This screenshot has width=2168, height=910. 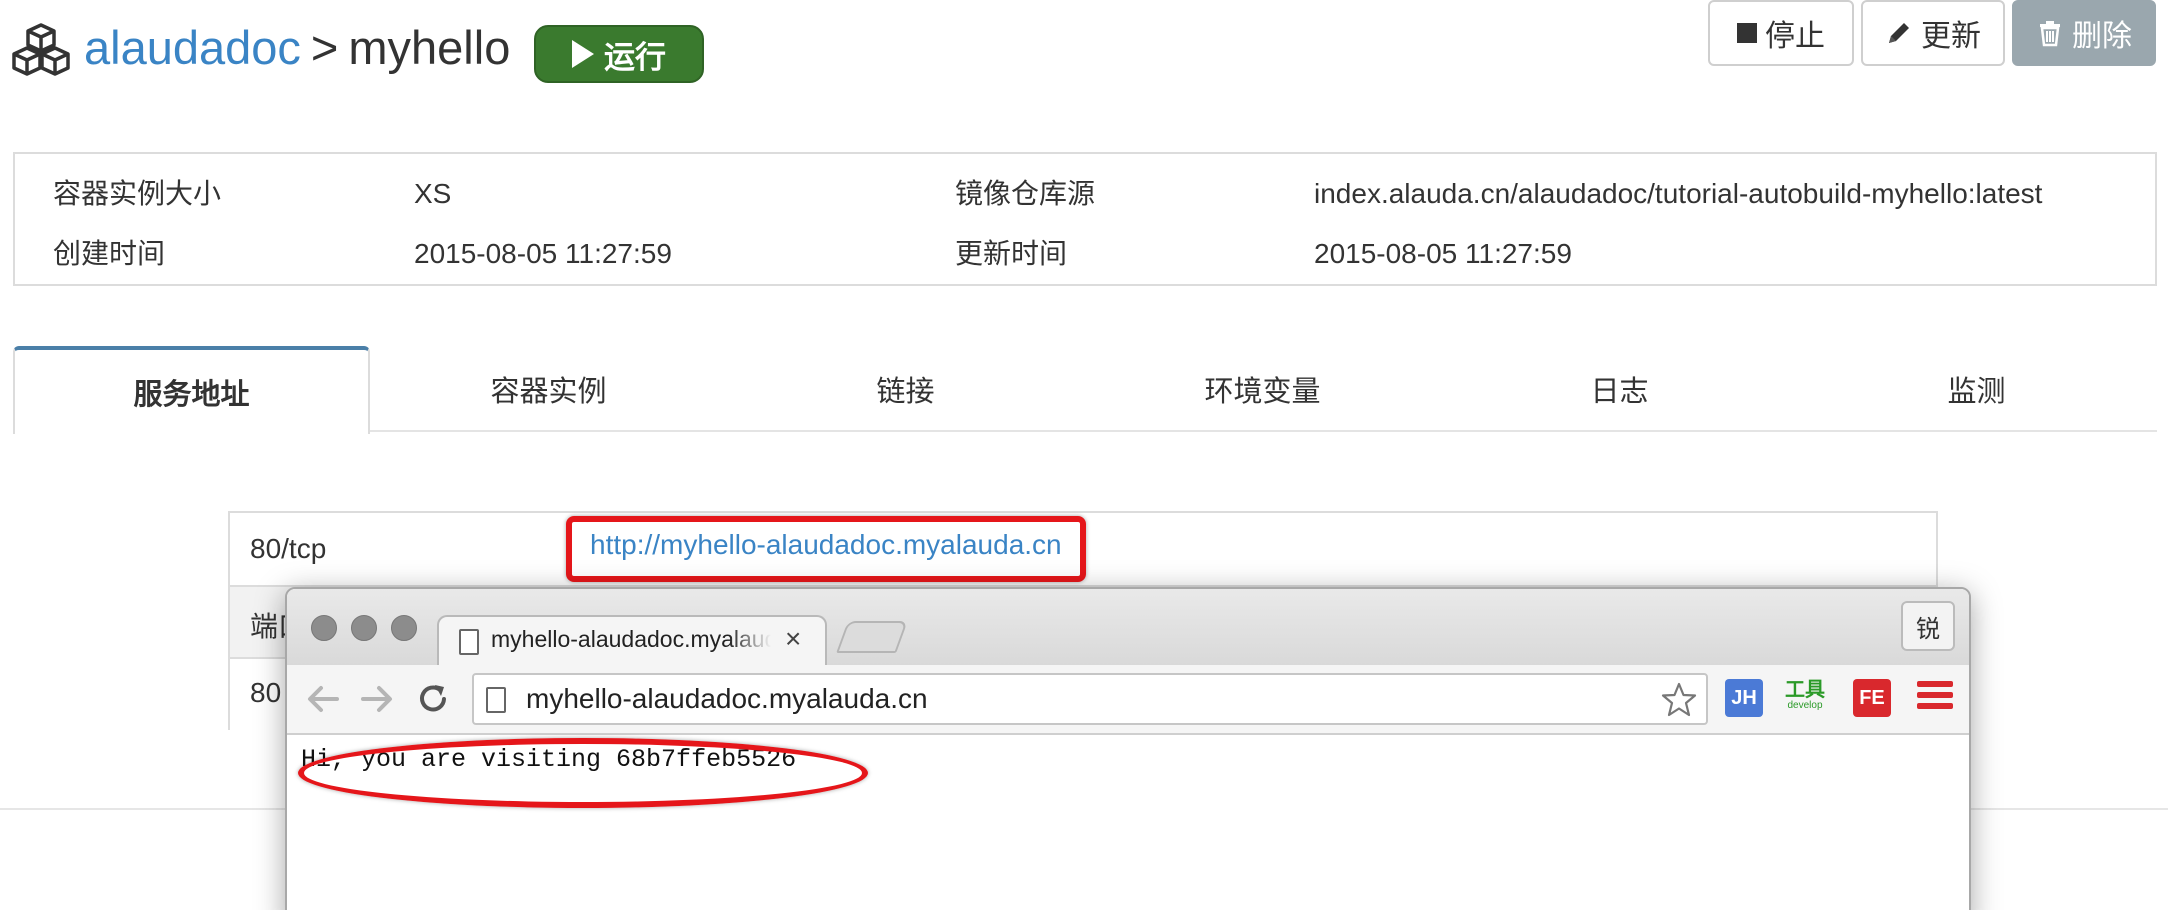 I want to click on image-label: 镜像仓库源, so click(x=1025, y=193).